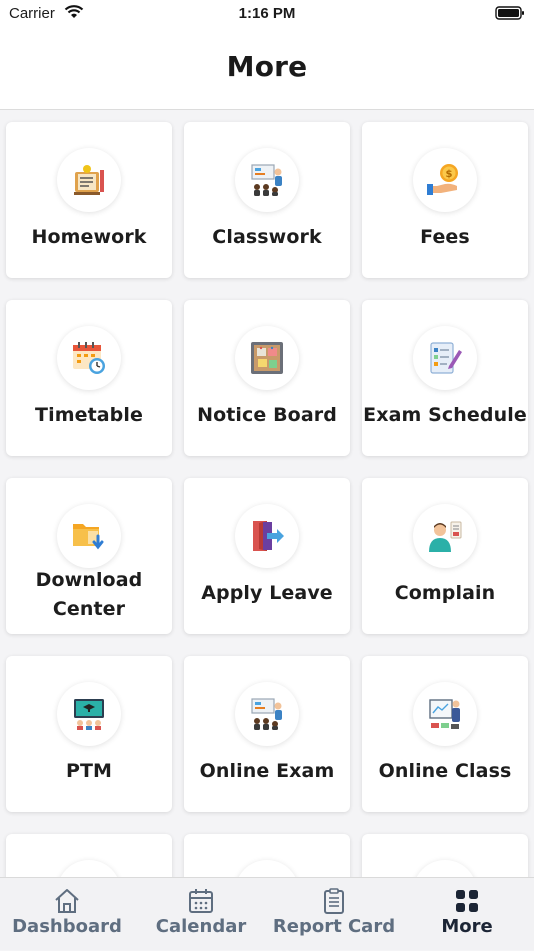 This screenshot has height=951, width=534. I want to click on tile-classwork: Classwork, so click(267, 200).